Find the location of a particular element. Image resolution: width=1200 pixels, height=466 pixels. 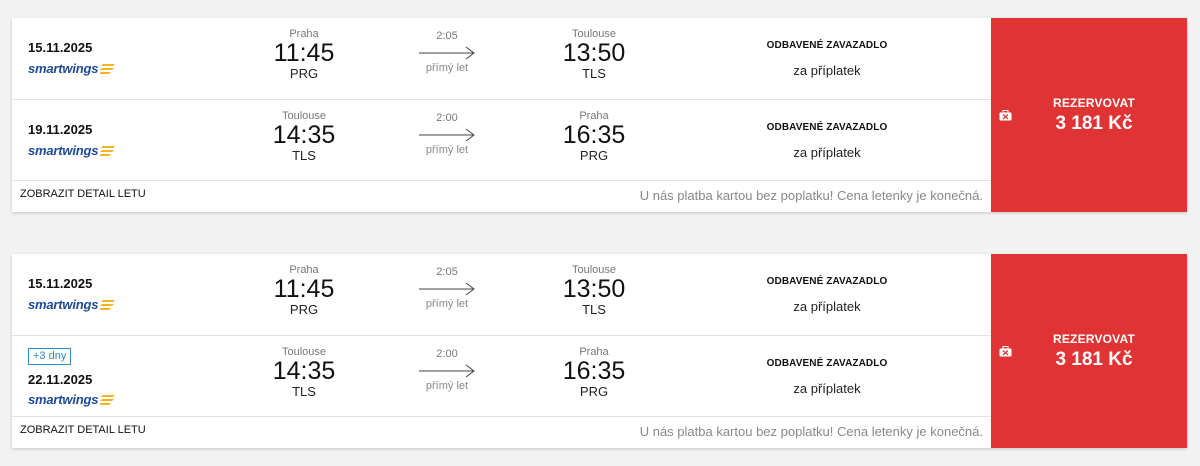

leg-date: 22.11.2025 is located at coordinates (60, 379).